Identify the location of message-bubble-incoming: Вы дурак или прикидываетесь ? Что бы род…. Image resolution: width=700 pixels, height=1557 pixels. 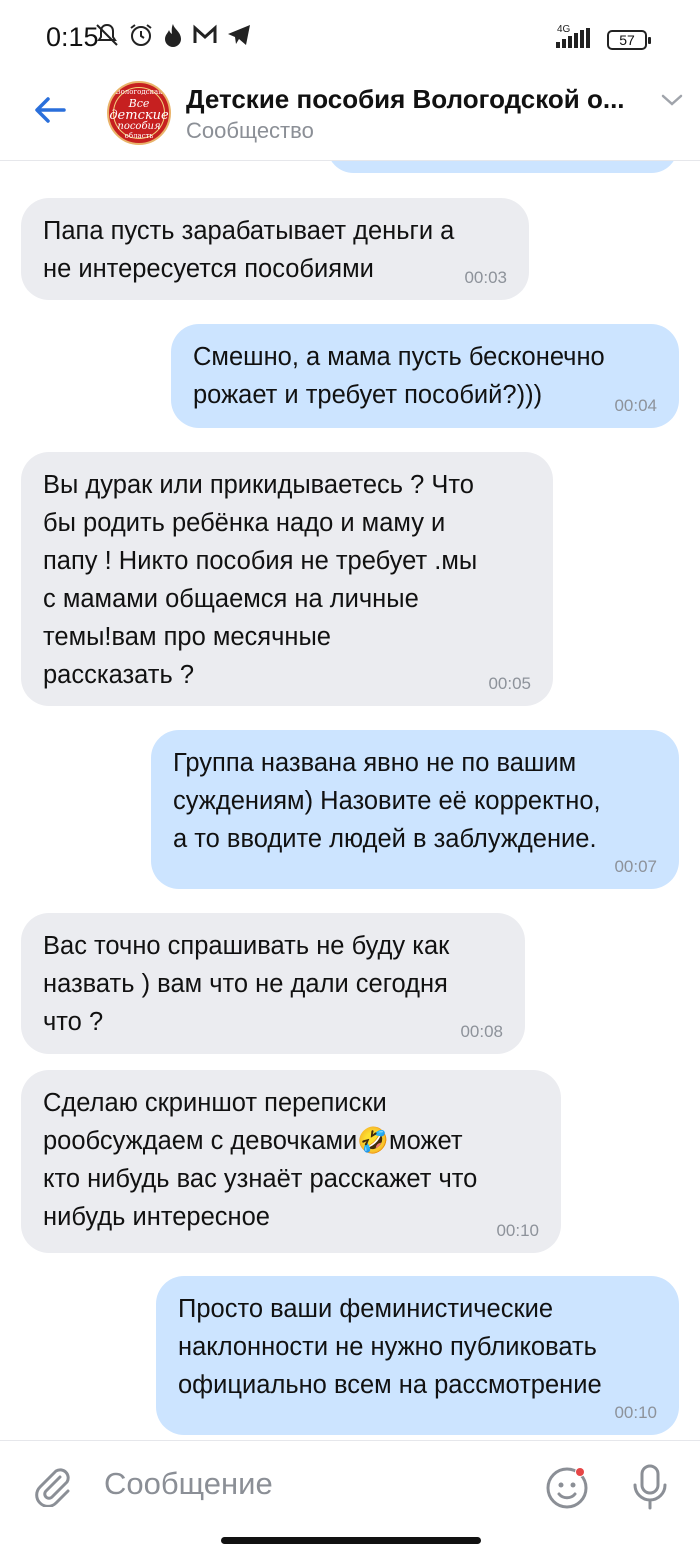
(287, 579).